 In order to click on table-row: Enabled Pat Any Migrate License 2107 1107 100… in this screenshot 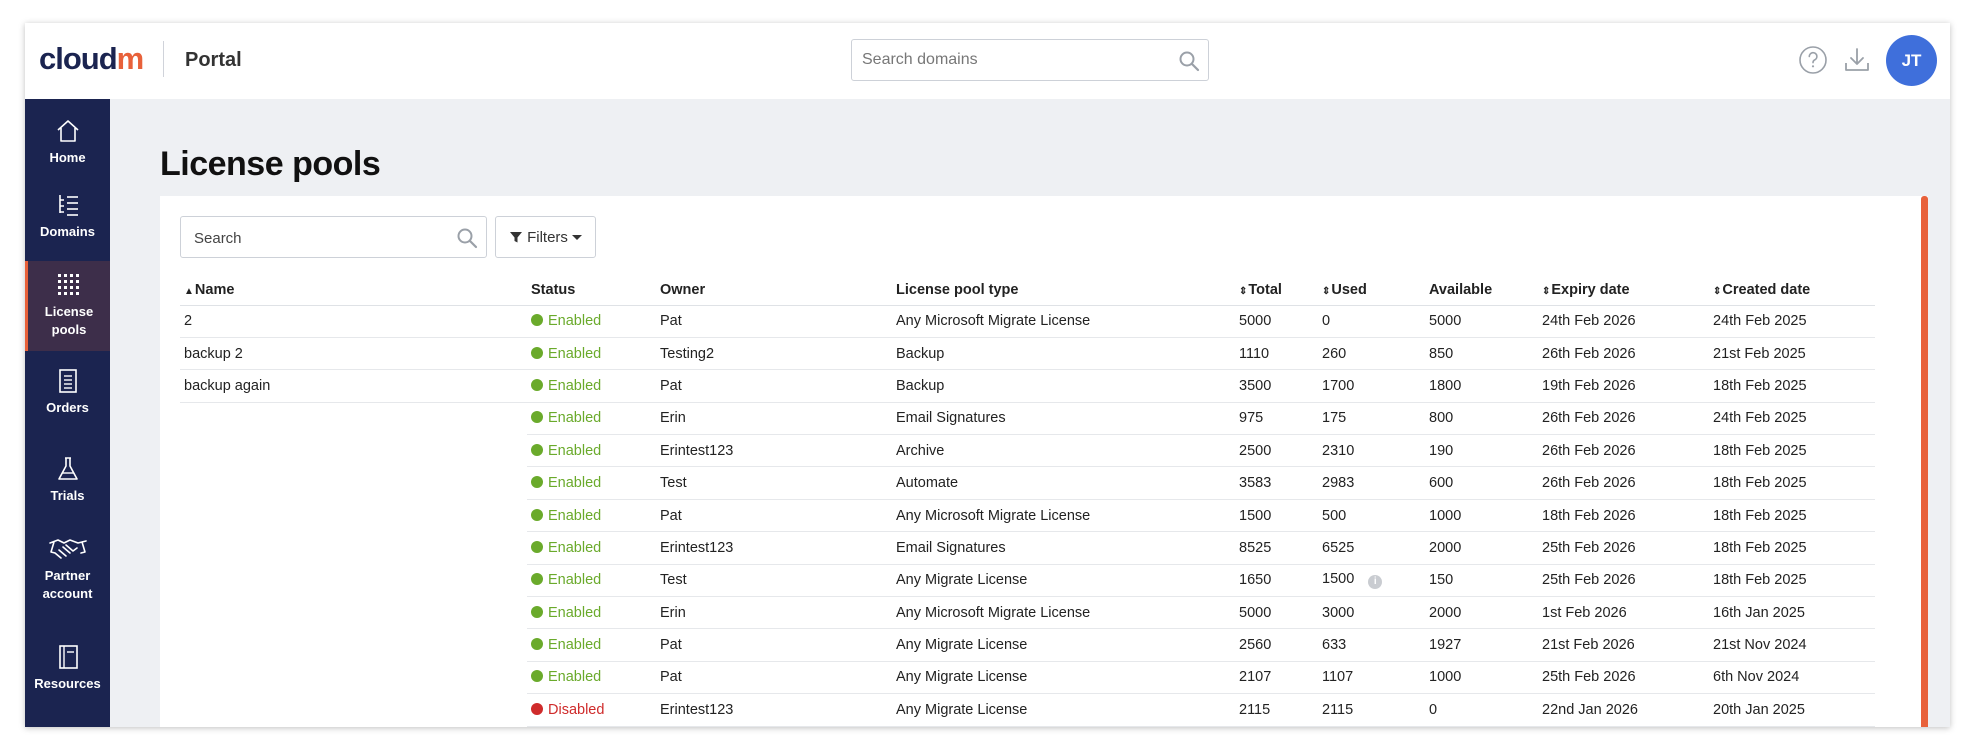, I will do `click(1027, 678)`.